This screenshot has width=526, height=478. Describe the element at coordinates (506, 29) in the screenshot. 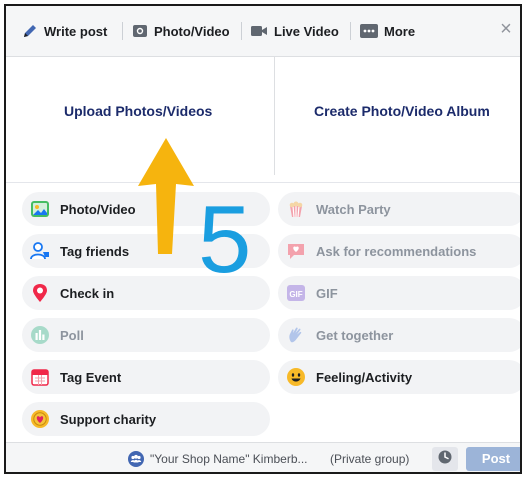

I see `close-icon: ×` at that location.